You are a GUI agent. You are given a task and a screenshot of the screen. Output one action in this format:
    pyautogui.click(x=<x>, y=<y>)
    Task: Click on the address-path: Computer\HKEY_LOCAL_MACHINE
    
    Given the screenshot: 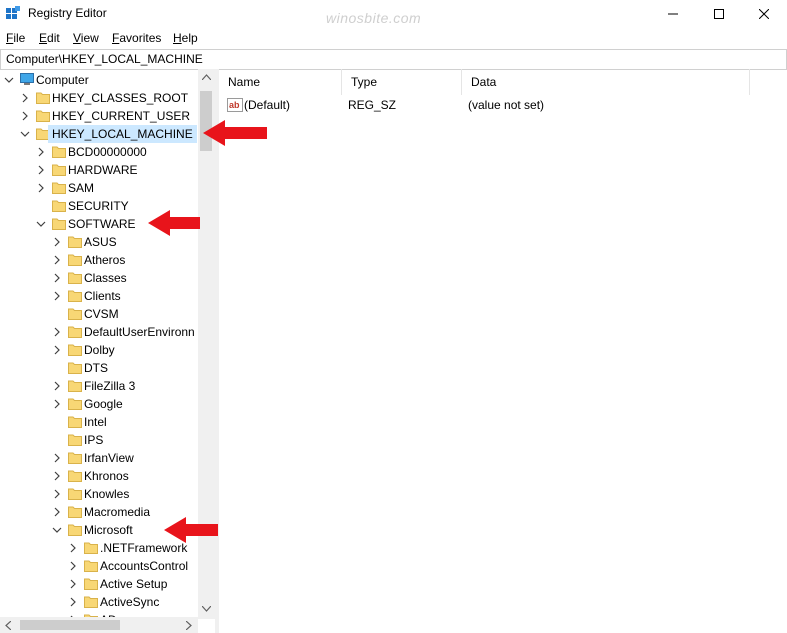 What is the action you would take?
    pyautogui.click(x=104, y=59)
    